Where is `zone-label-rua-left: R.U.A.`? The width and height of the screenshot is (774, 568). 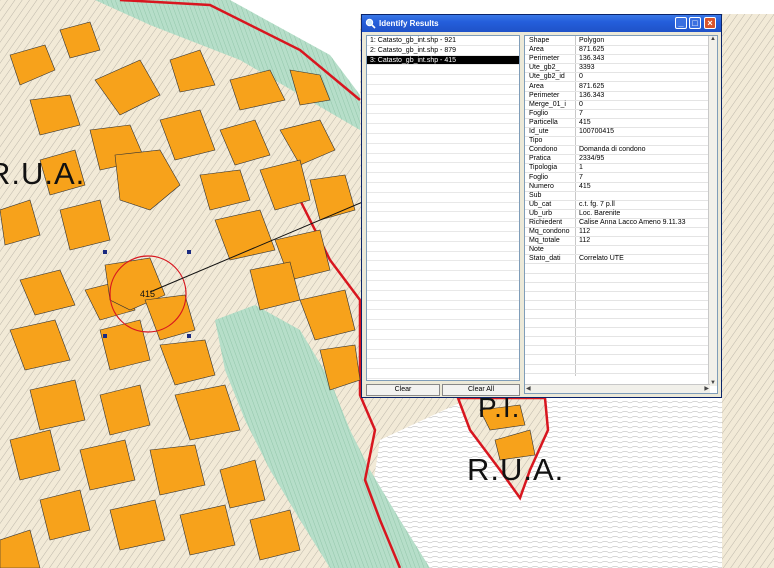 zone-label-rua-left: R.U.A. is located at coordinates (43, 173).